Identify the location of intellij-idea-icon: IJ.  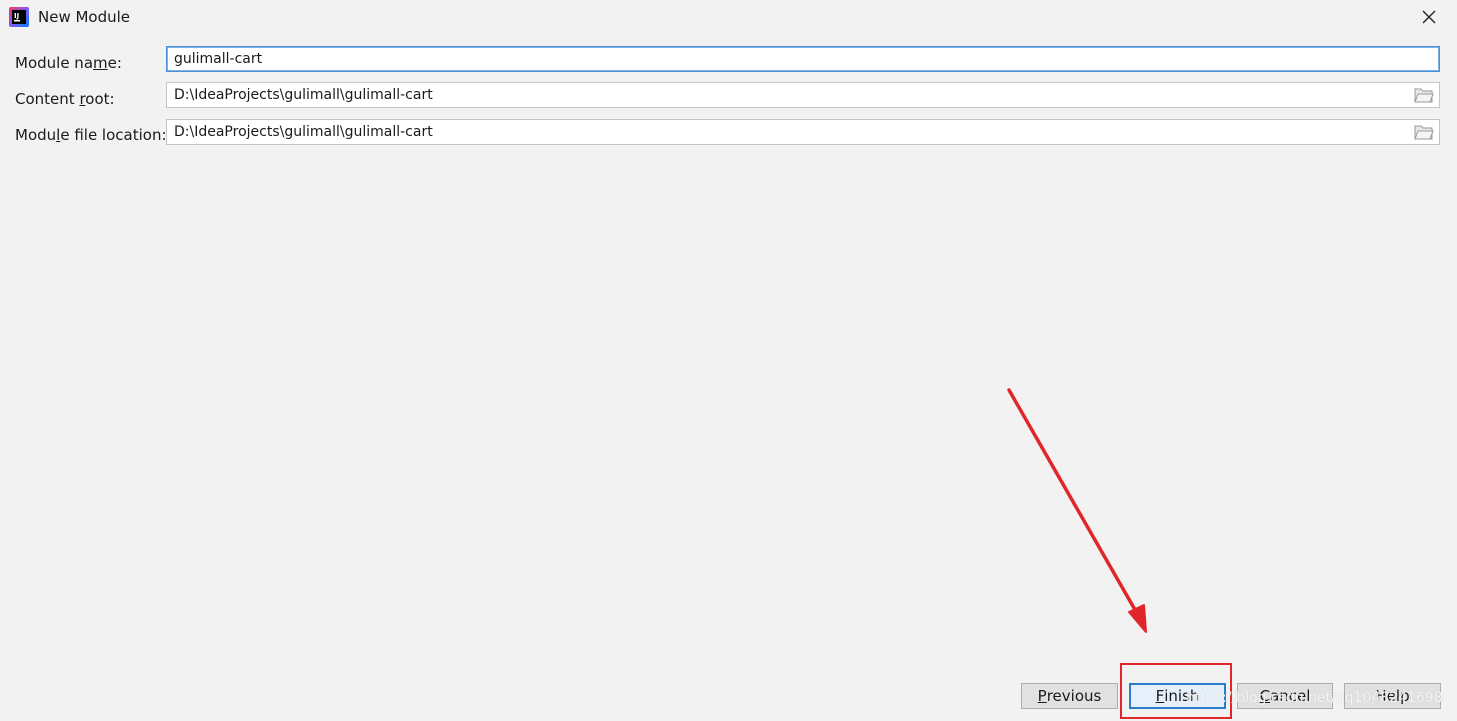
(19, 17).